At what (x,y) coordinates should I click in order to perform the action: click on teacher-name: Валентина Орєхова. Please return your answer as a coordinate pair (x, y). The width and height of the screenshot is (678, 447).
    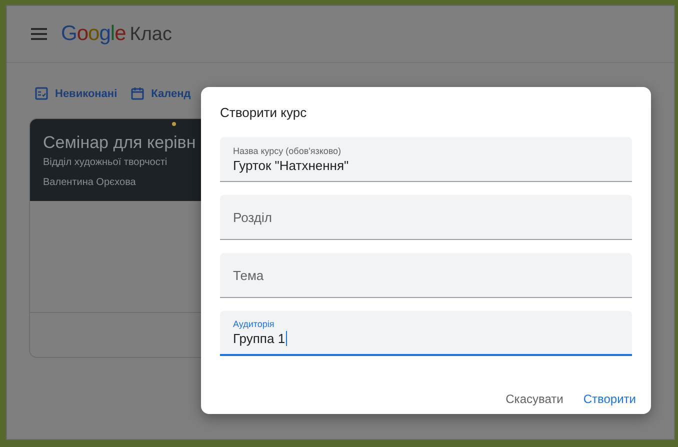
    Looking at the image, I should click on (90, 182).